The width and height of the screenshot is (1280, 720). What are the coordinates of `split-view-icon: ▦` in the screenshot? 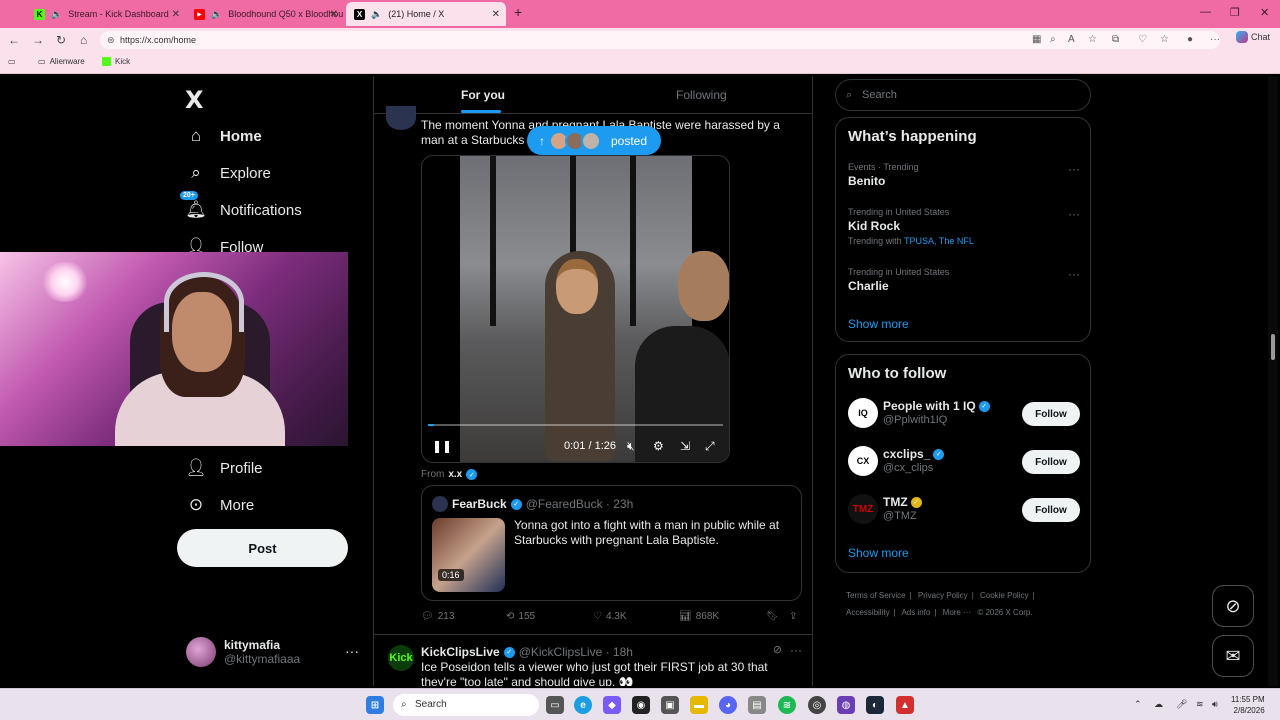 It's located at (1036, 39).